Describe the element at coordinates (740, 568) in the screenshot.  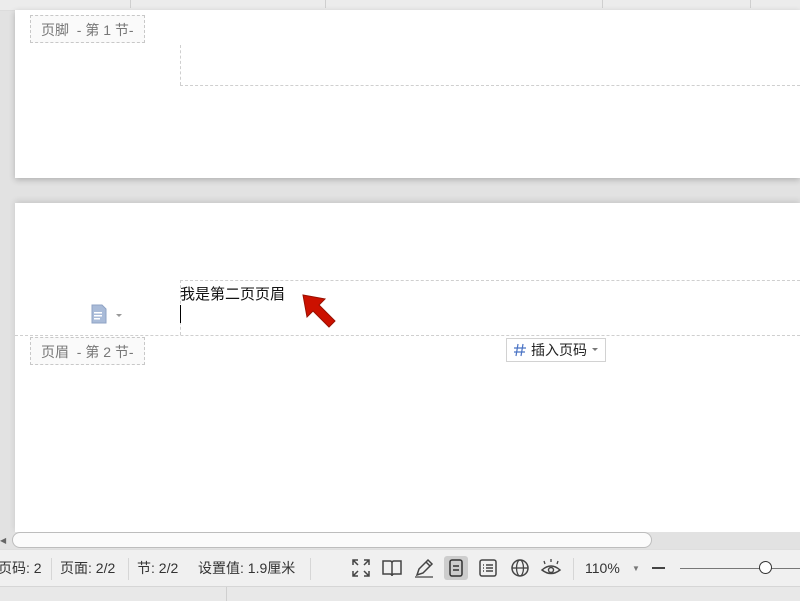
I see `zoom-slider-track` at that location.